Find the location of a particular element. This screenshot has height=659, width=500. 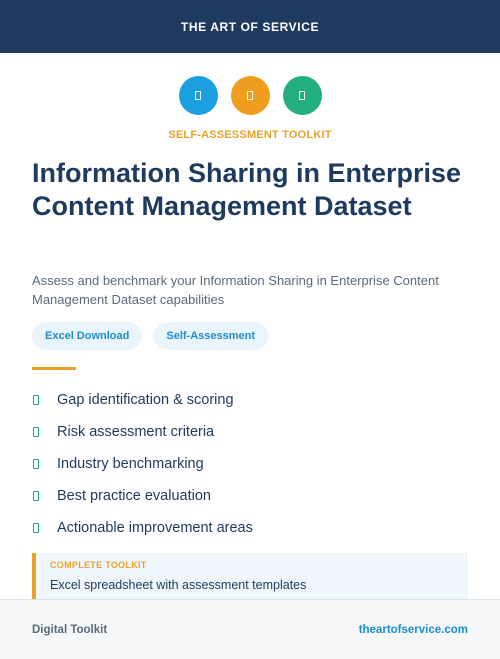

checklist-icon is located at coordinates (302, 95).